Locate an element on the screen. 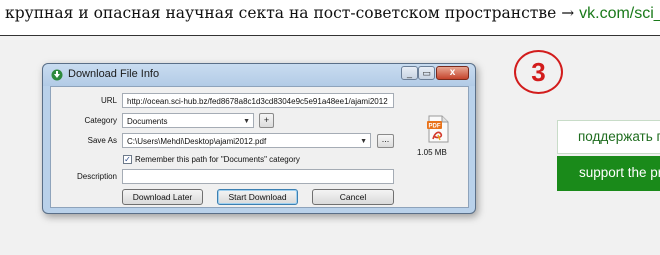  saveas-combo: C:\Users\Mehdi\Desktop\ajami2012.pdf ▼ is located at coordinates (246, 140).